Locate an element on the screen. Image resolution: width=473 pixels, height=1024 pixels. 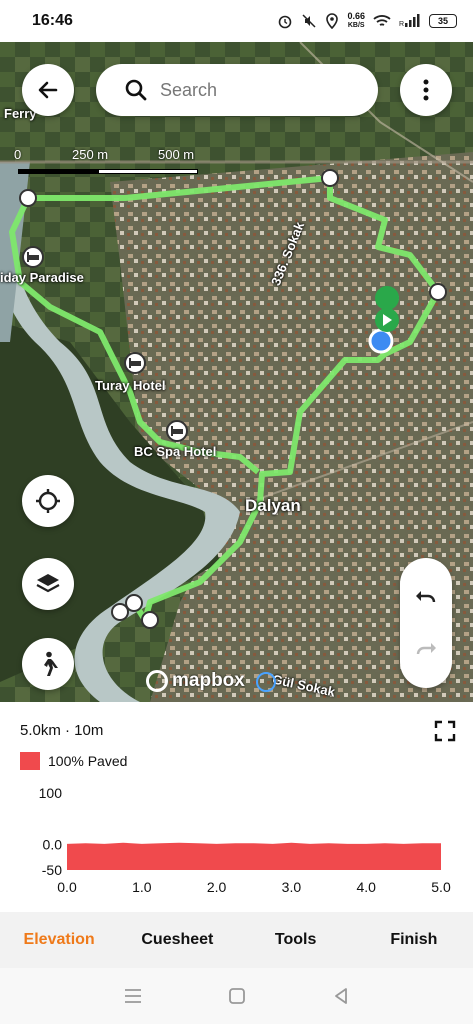
tab-tools: Tools is located at coordinates (296, 940).